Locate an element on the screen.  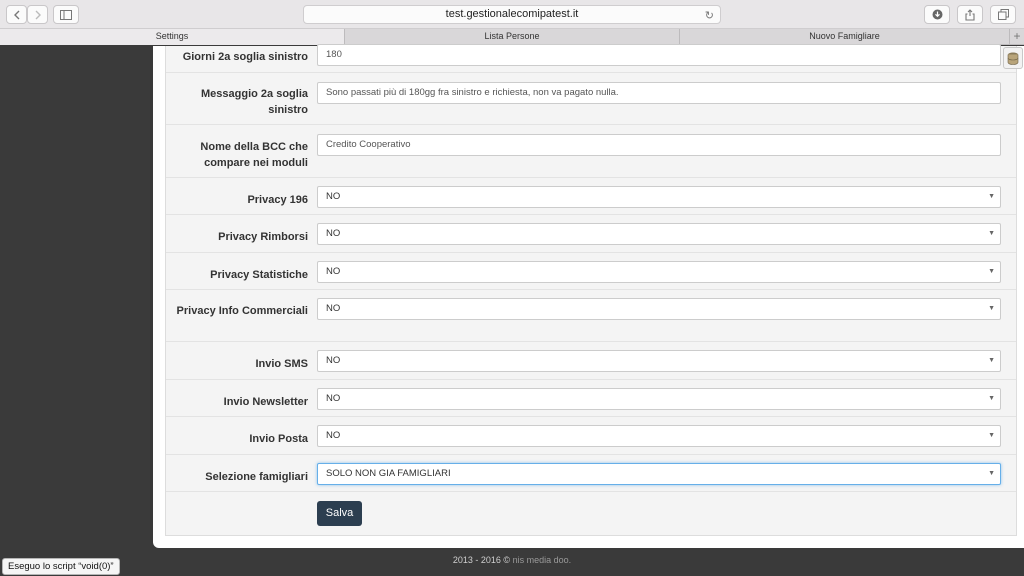
privacy-196-select: NO ▼ is located at coordinates (659, 197).